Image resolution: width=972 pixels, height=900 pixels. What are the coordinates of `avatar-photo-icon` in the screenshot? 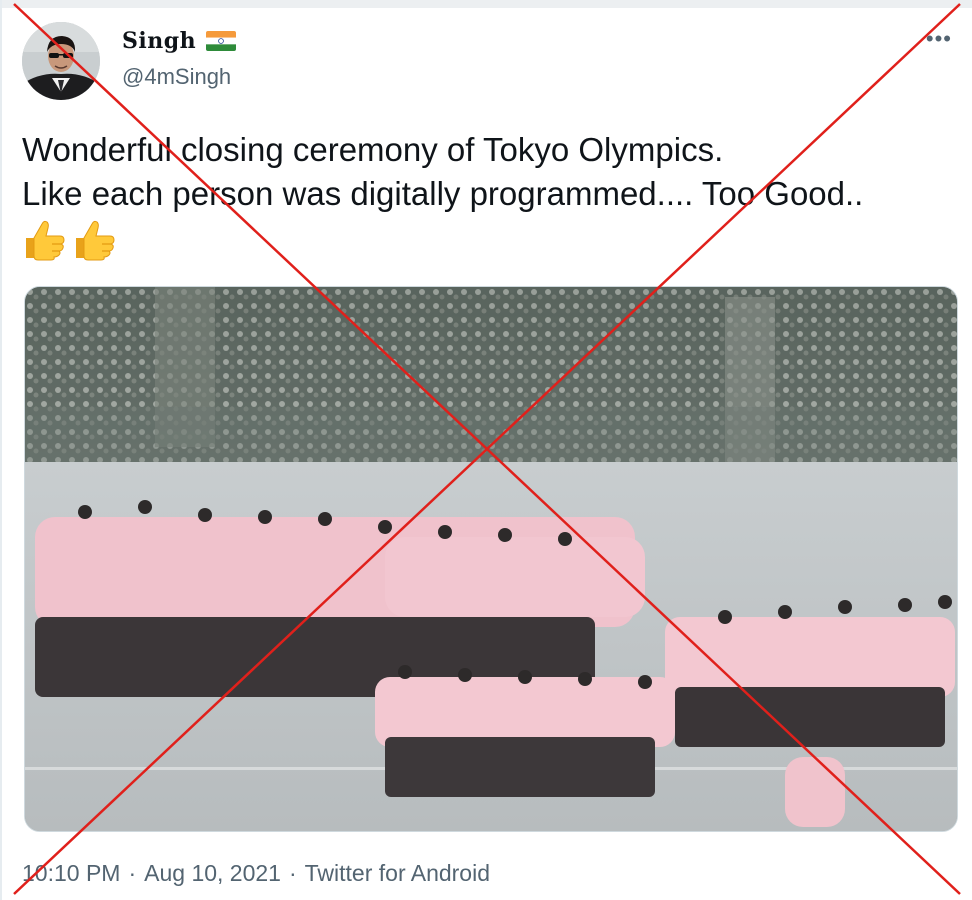 It's located at (61, 61).